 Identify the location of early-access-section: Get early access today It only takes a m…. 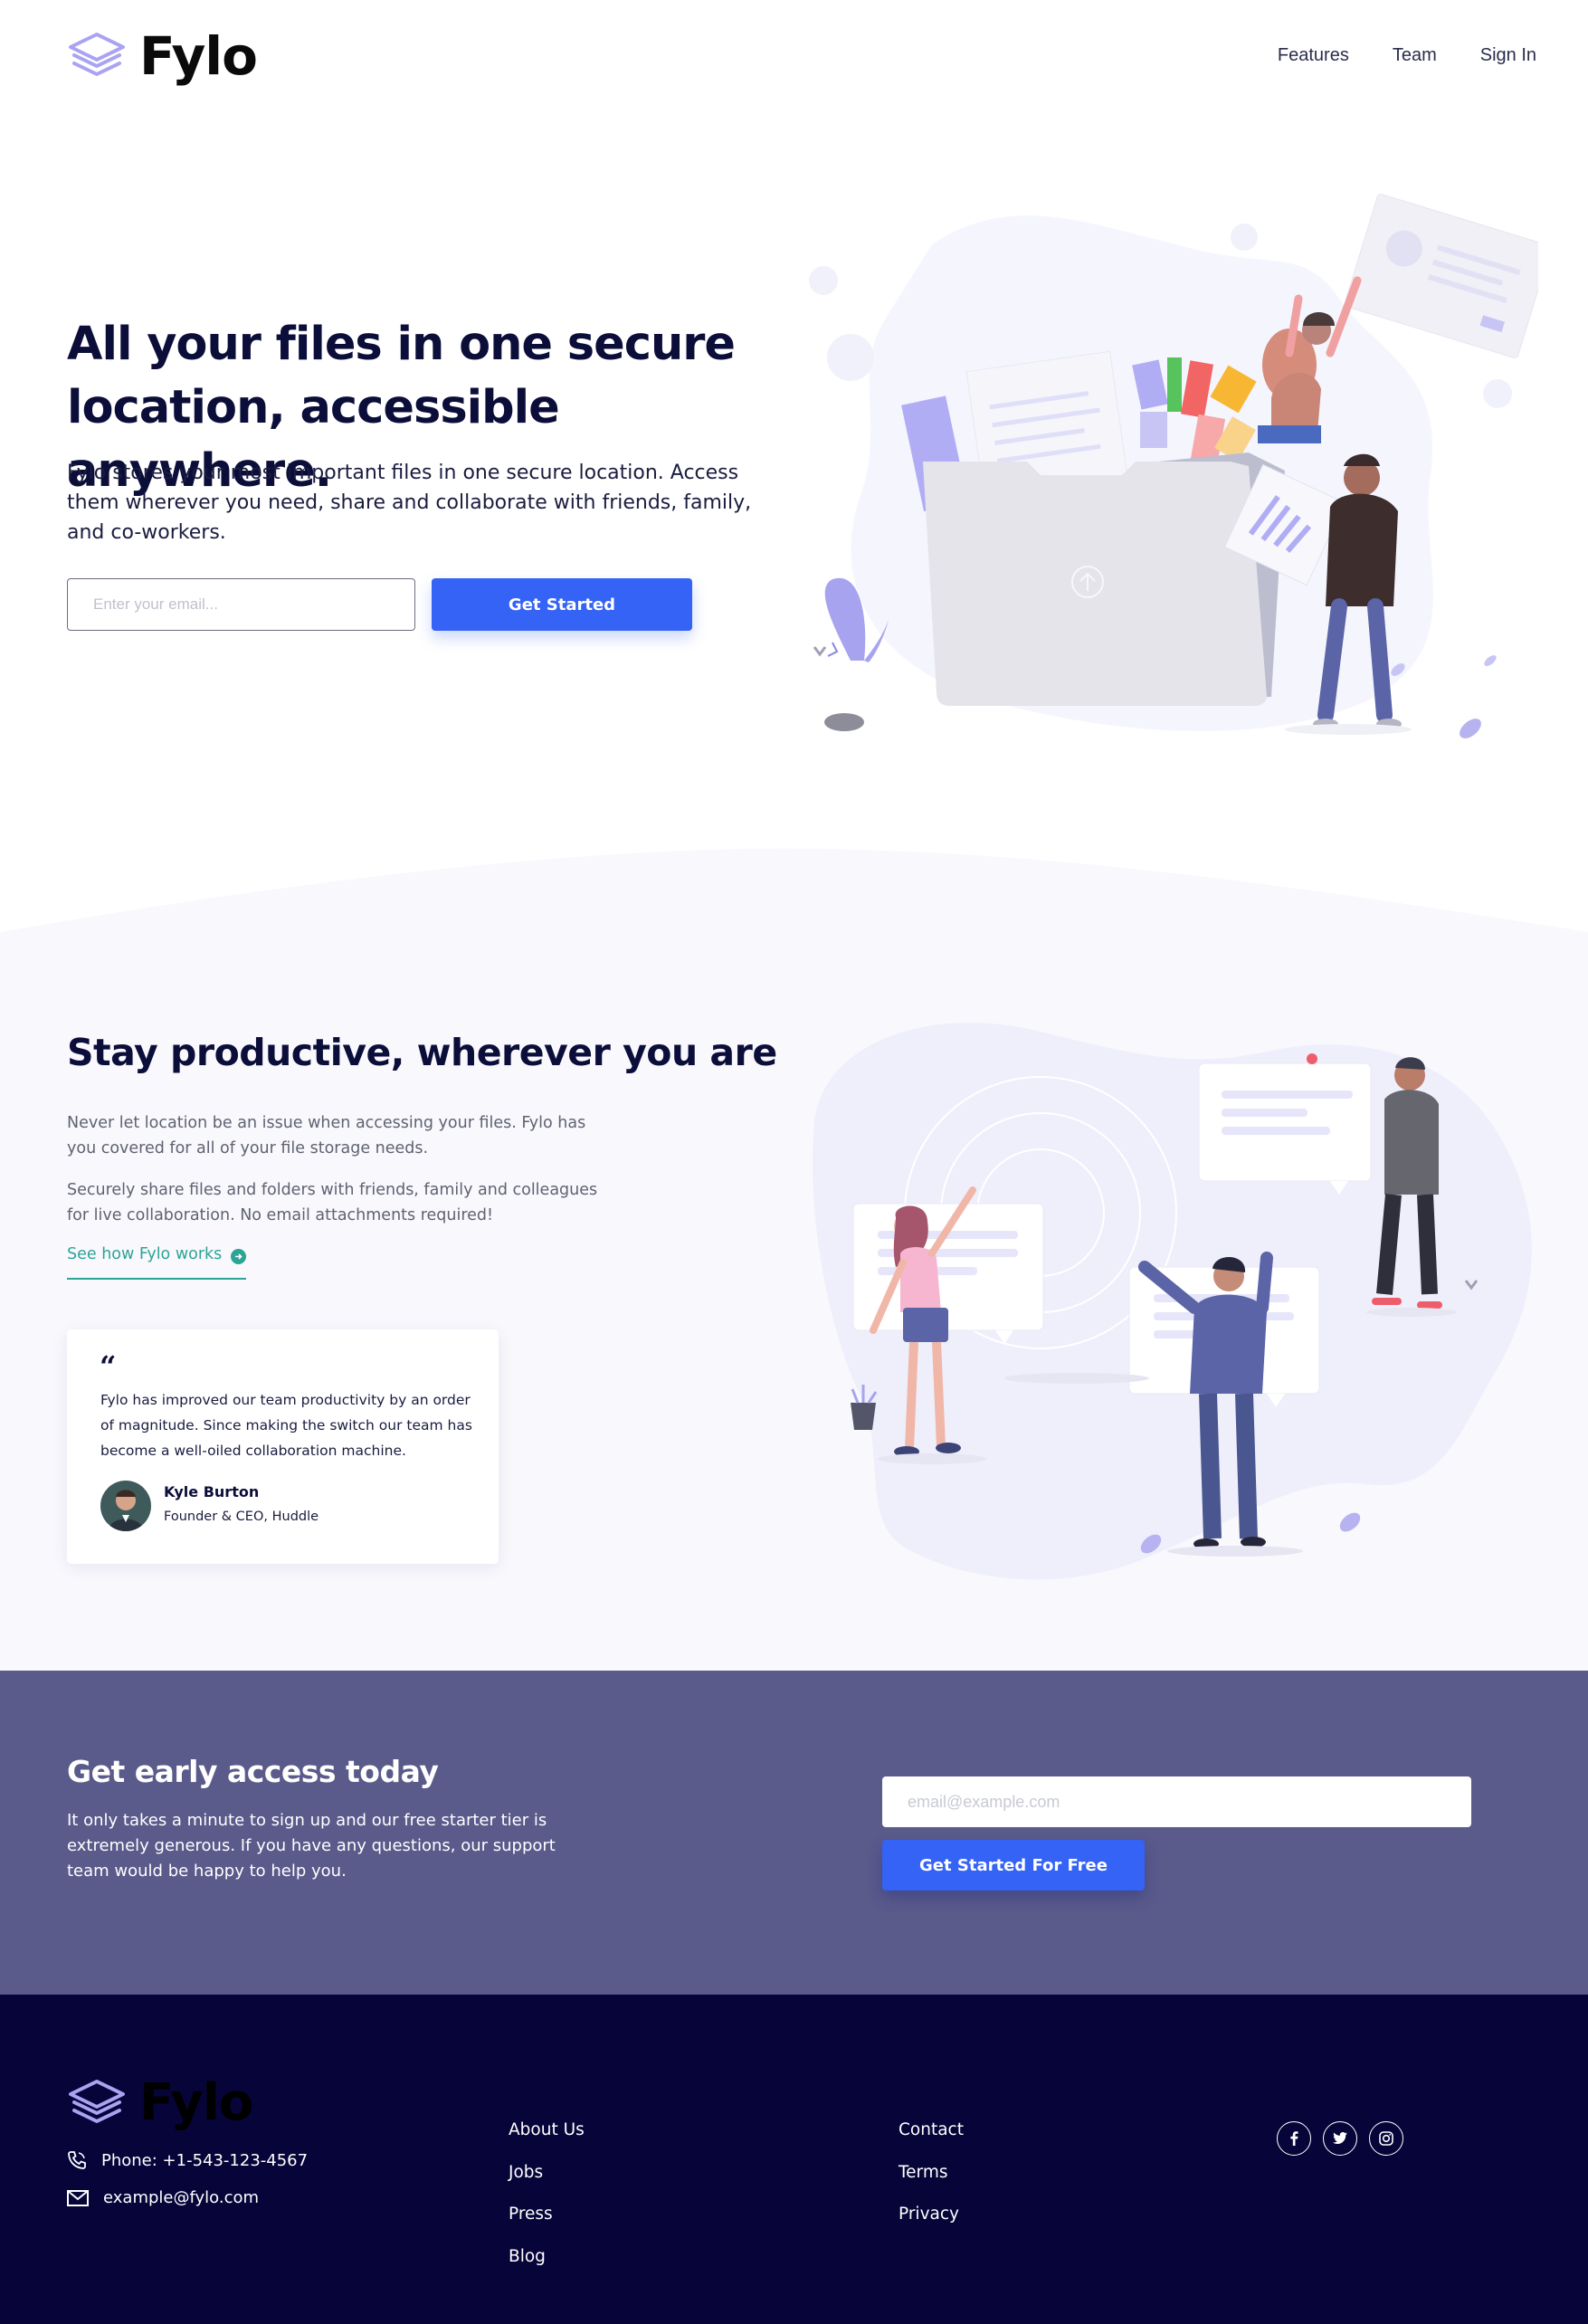
(794, 1833).